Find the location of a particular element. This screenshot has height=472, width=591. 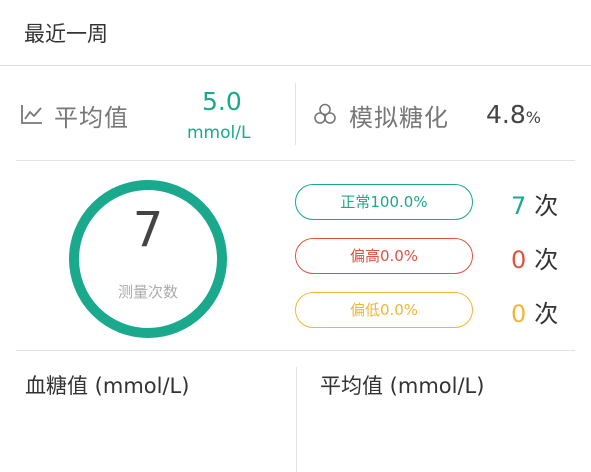

average-label: 平均值 is located at coordinates (91, 118).